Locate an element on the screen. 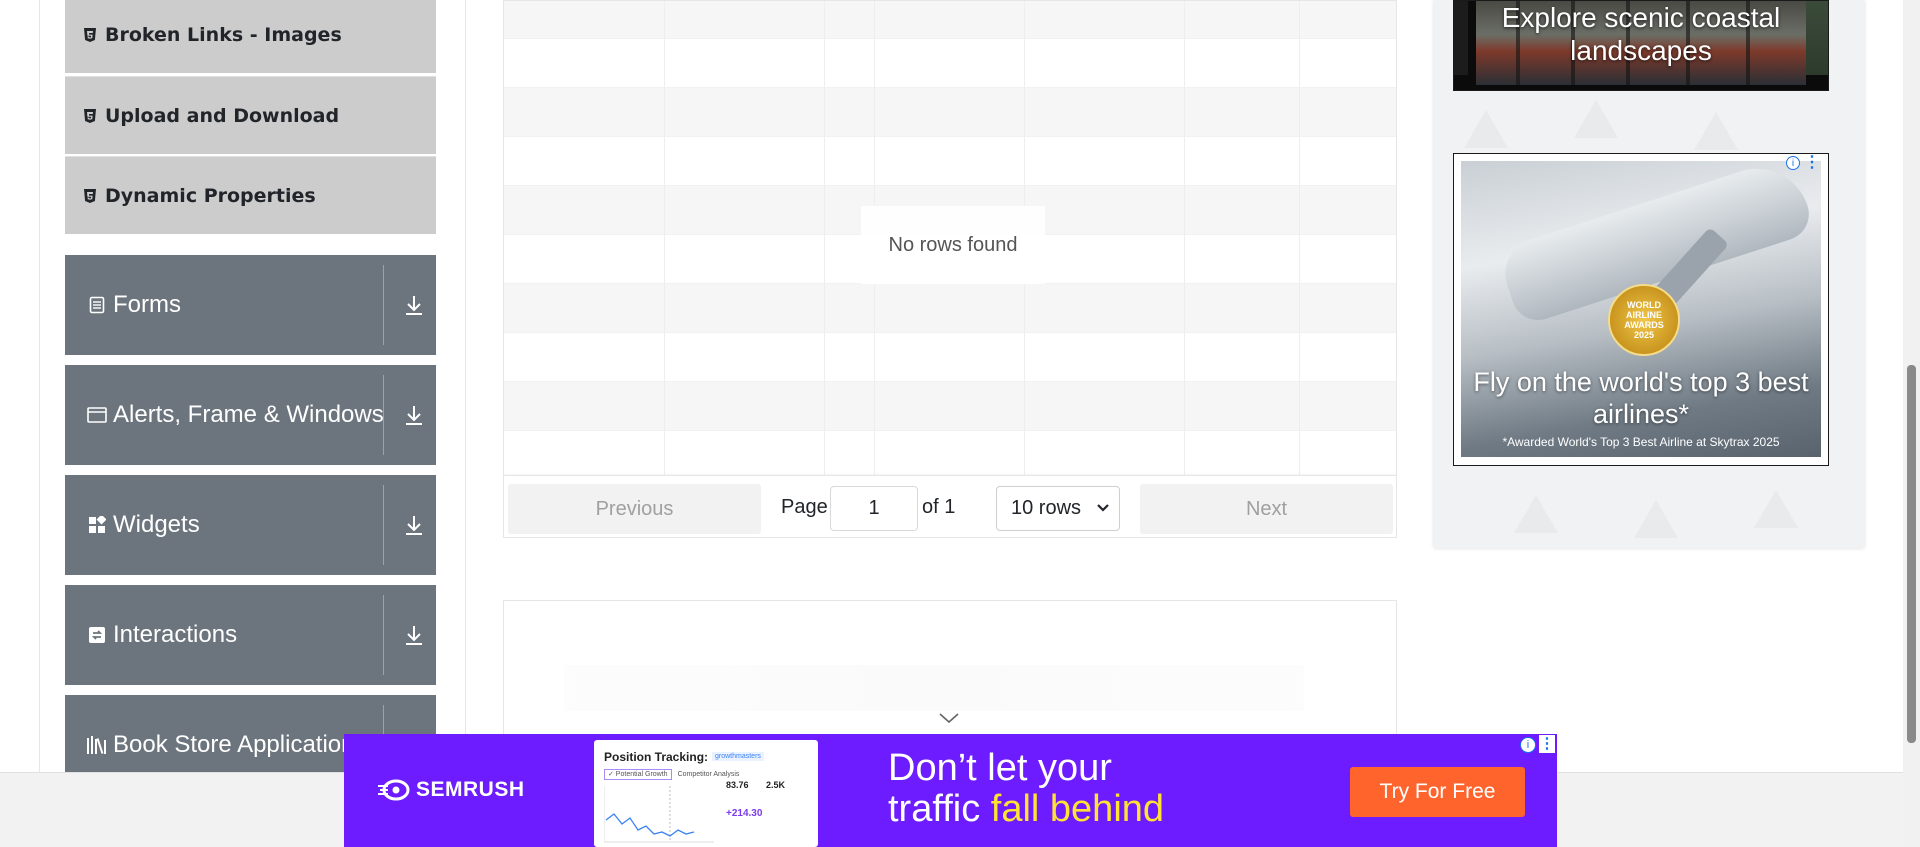 The width and height of the screenshot is (1920, 847). previous-button: Previous is located at coordinates (634, 509).